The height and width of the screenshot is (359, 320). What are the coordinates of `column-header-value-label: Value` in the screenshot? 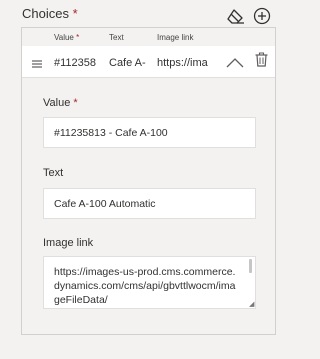 It's located at (64, 37).